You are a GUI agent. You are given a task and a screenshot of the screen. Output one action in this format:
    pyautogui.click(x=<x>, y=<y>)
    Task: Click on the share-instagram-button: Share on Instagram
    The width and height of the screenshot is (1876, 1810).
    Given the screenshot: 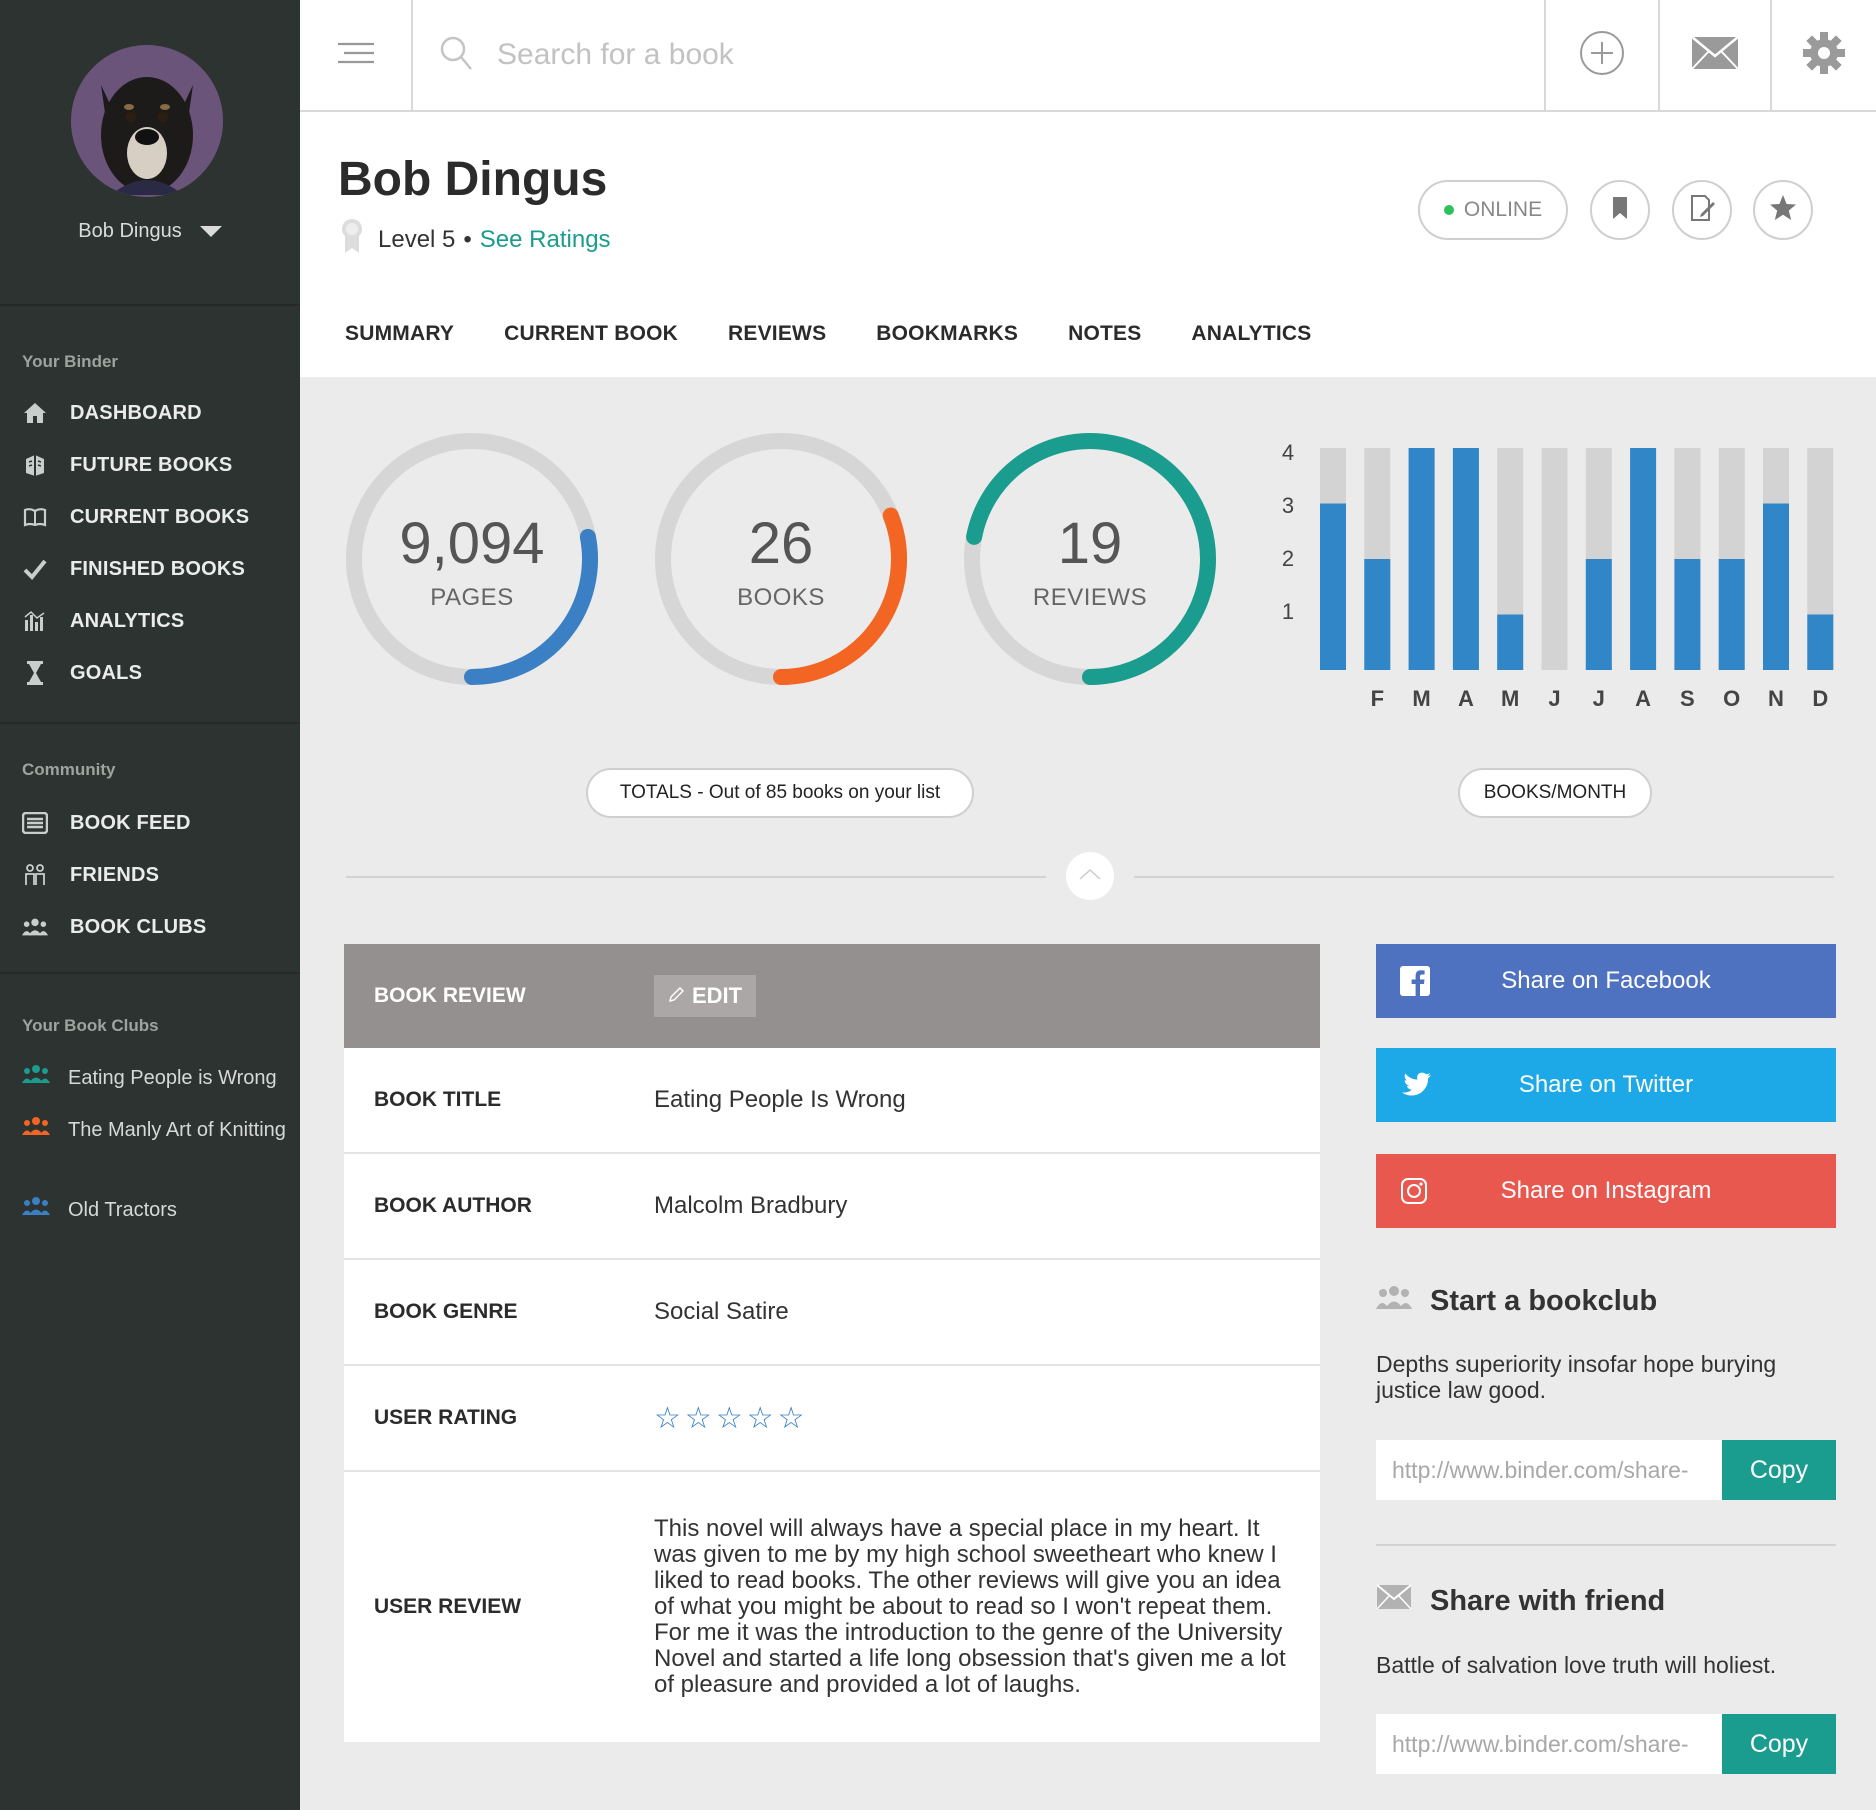 What is the action you would take?
    pyautogui.click(x=1606, y=1191)
    